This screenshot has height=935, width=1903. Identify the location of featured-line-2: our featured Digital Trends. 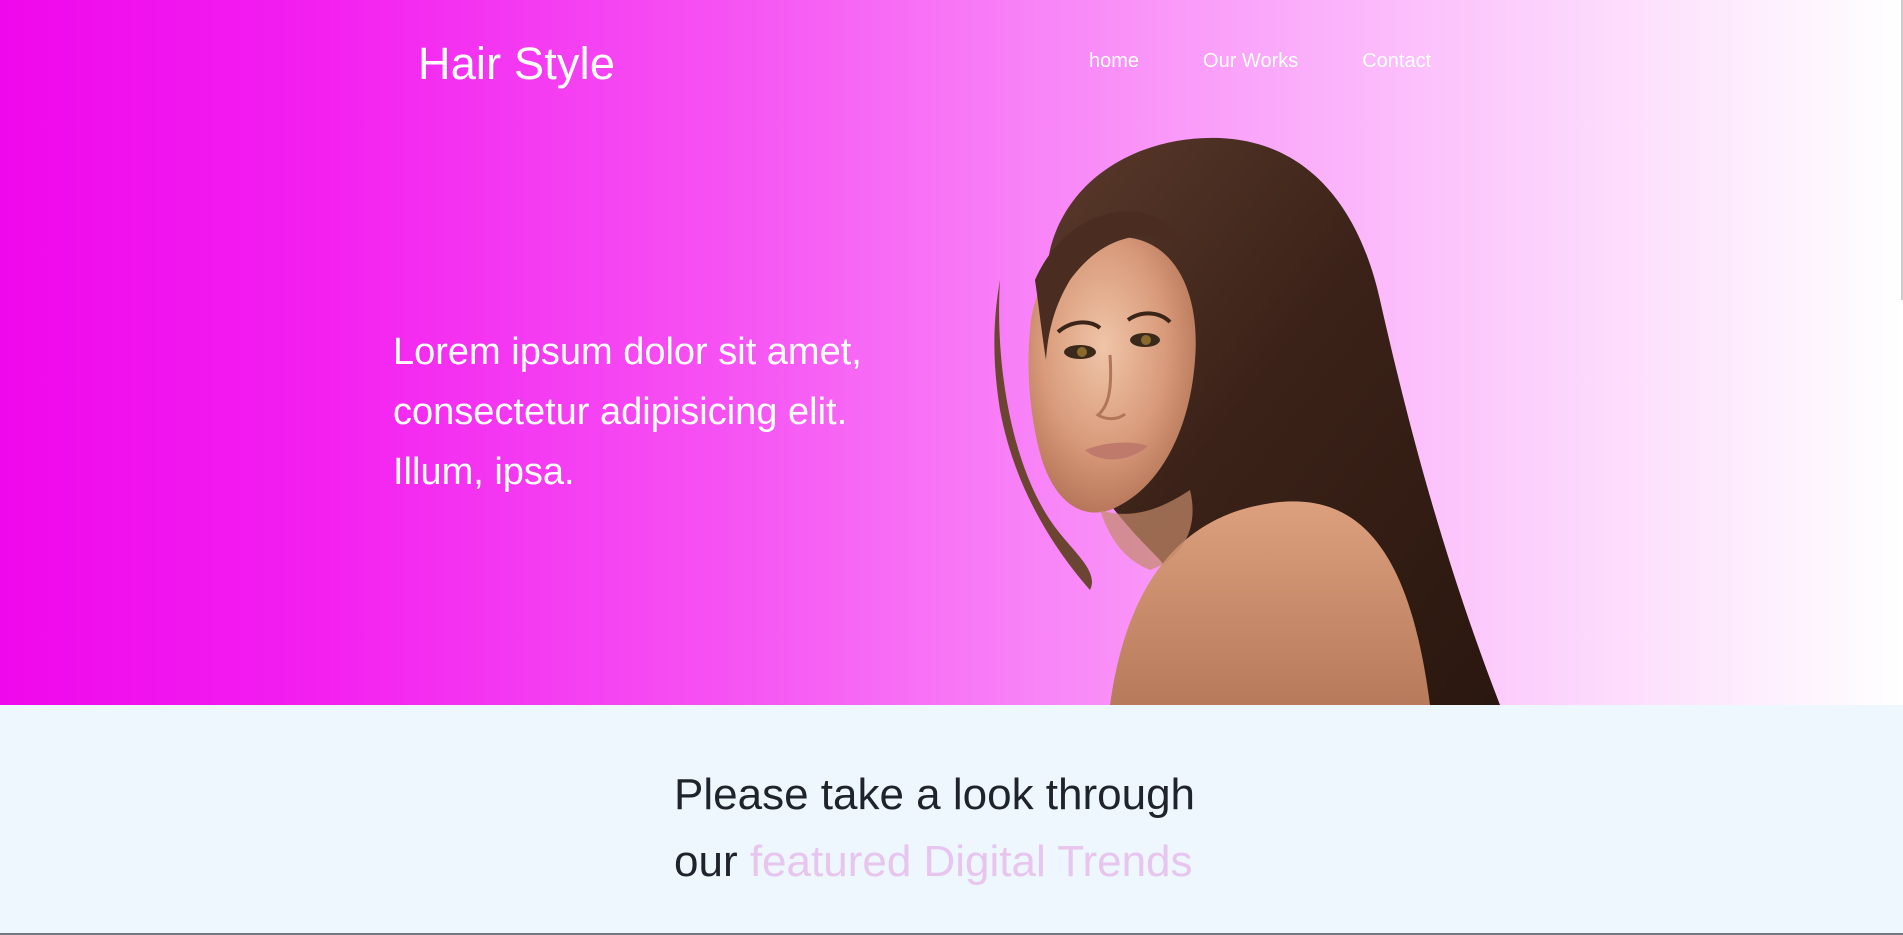
(934, 861).